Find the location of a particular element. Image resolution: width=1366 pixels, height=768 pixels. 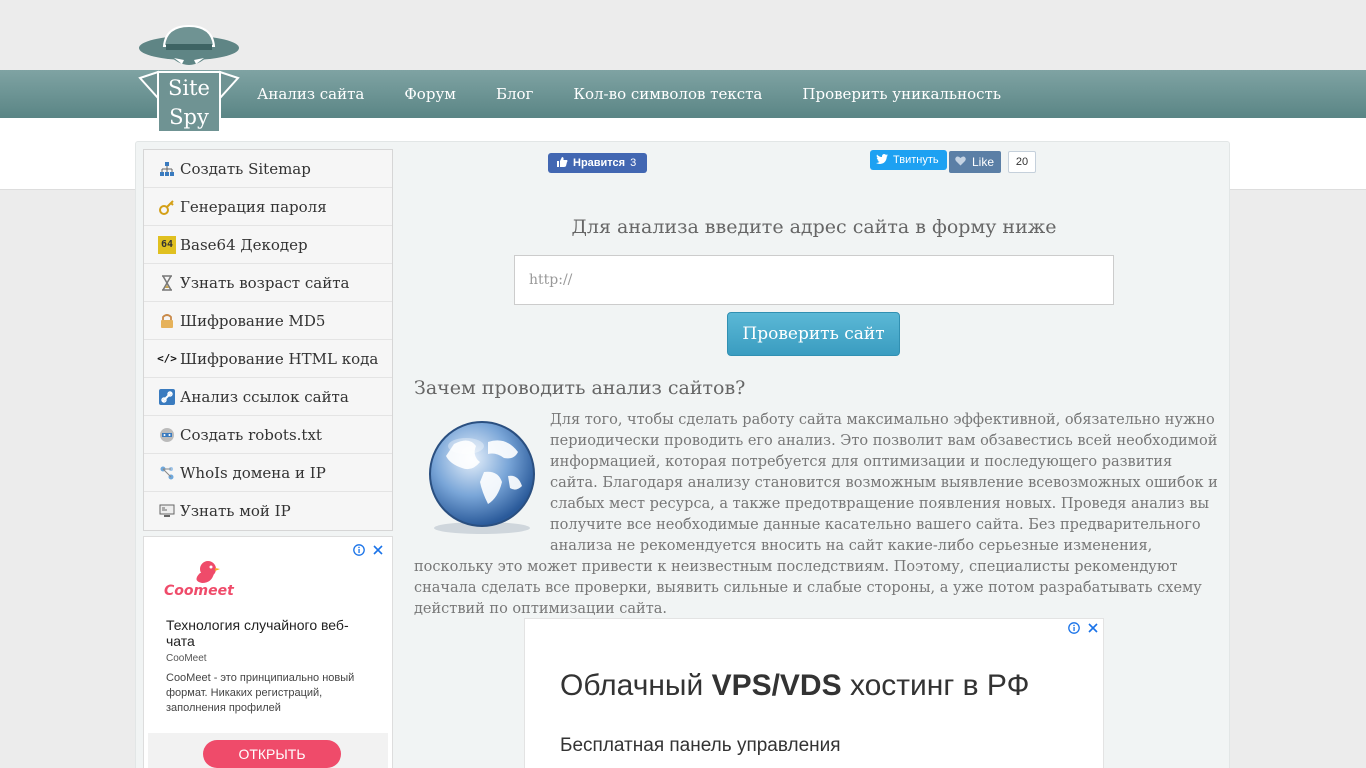

nav-item-blog: Блог is located at coordinates (514, 94).